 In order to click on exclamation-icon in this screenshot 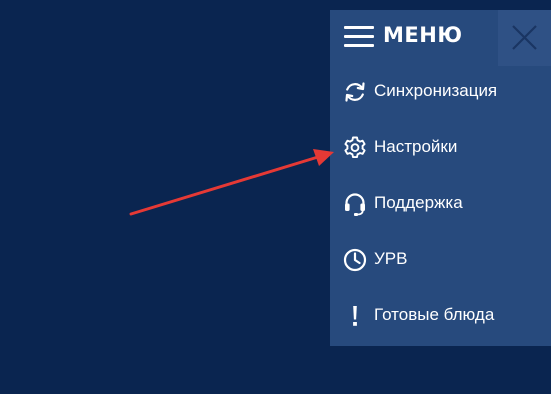, I will do `click(355, 316)`.